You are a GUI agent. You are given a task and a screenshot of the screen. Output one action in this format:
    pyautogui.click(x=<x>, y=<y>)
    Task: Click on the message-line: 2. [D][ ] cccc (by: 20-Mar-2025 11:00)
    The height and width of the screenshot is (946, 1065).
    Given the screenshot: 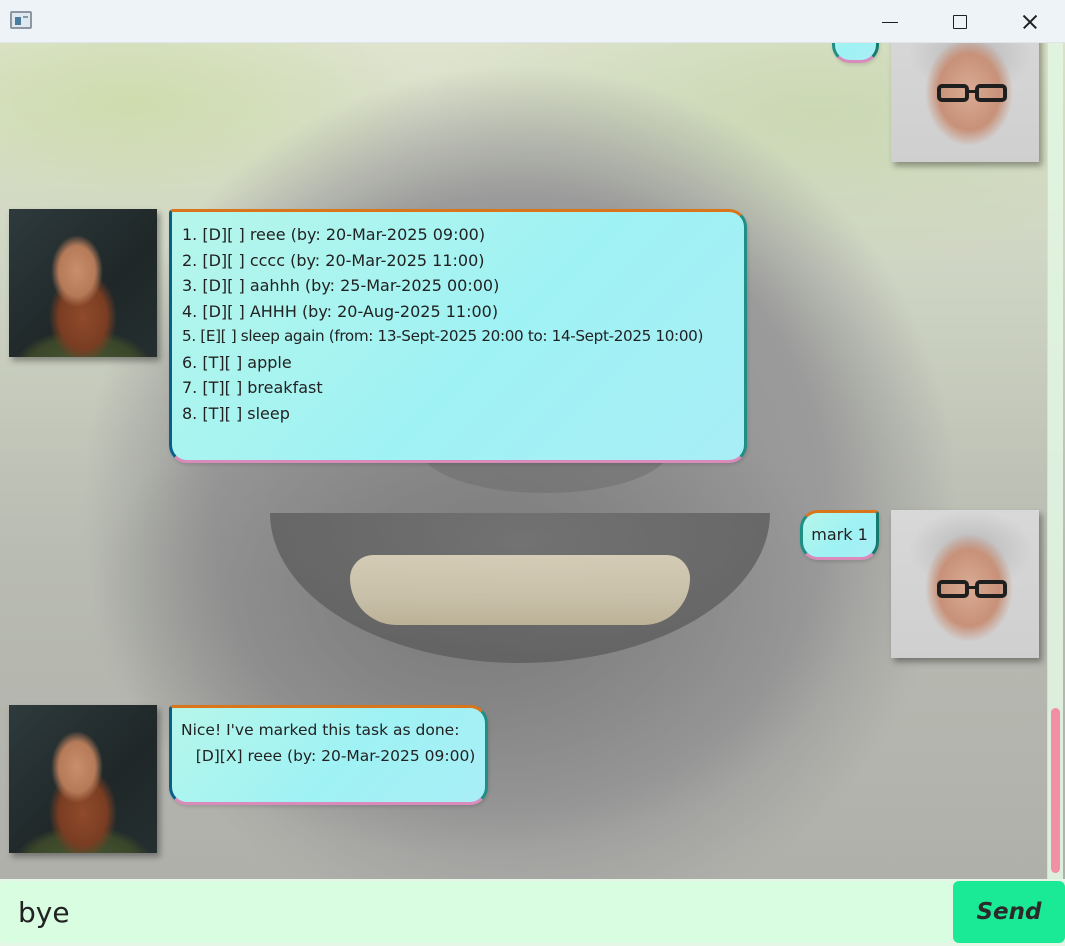 What is the action you would take?
    pyautogui.click(x=333, y=260)
    